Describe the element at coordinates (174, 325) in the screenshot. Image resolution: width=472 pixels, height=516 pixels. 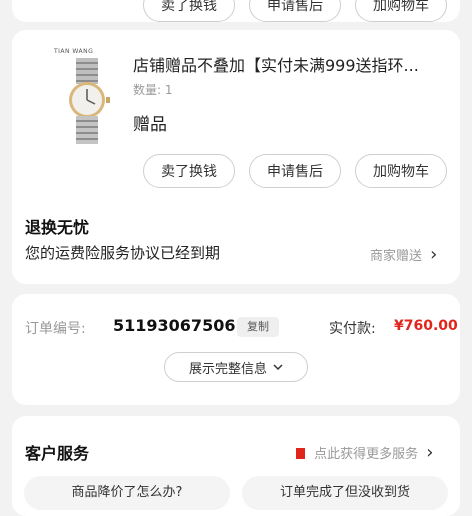
I see `order-number: 51193067506` at that location.